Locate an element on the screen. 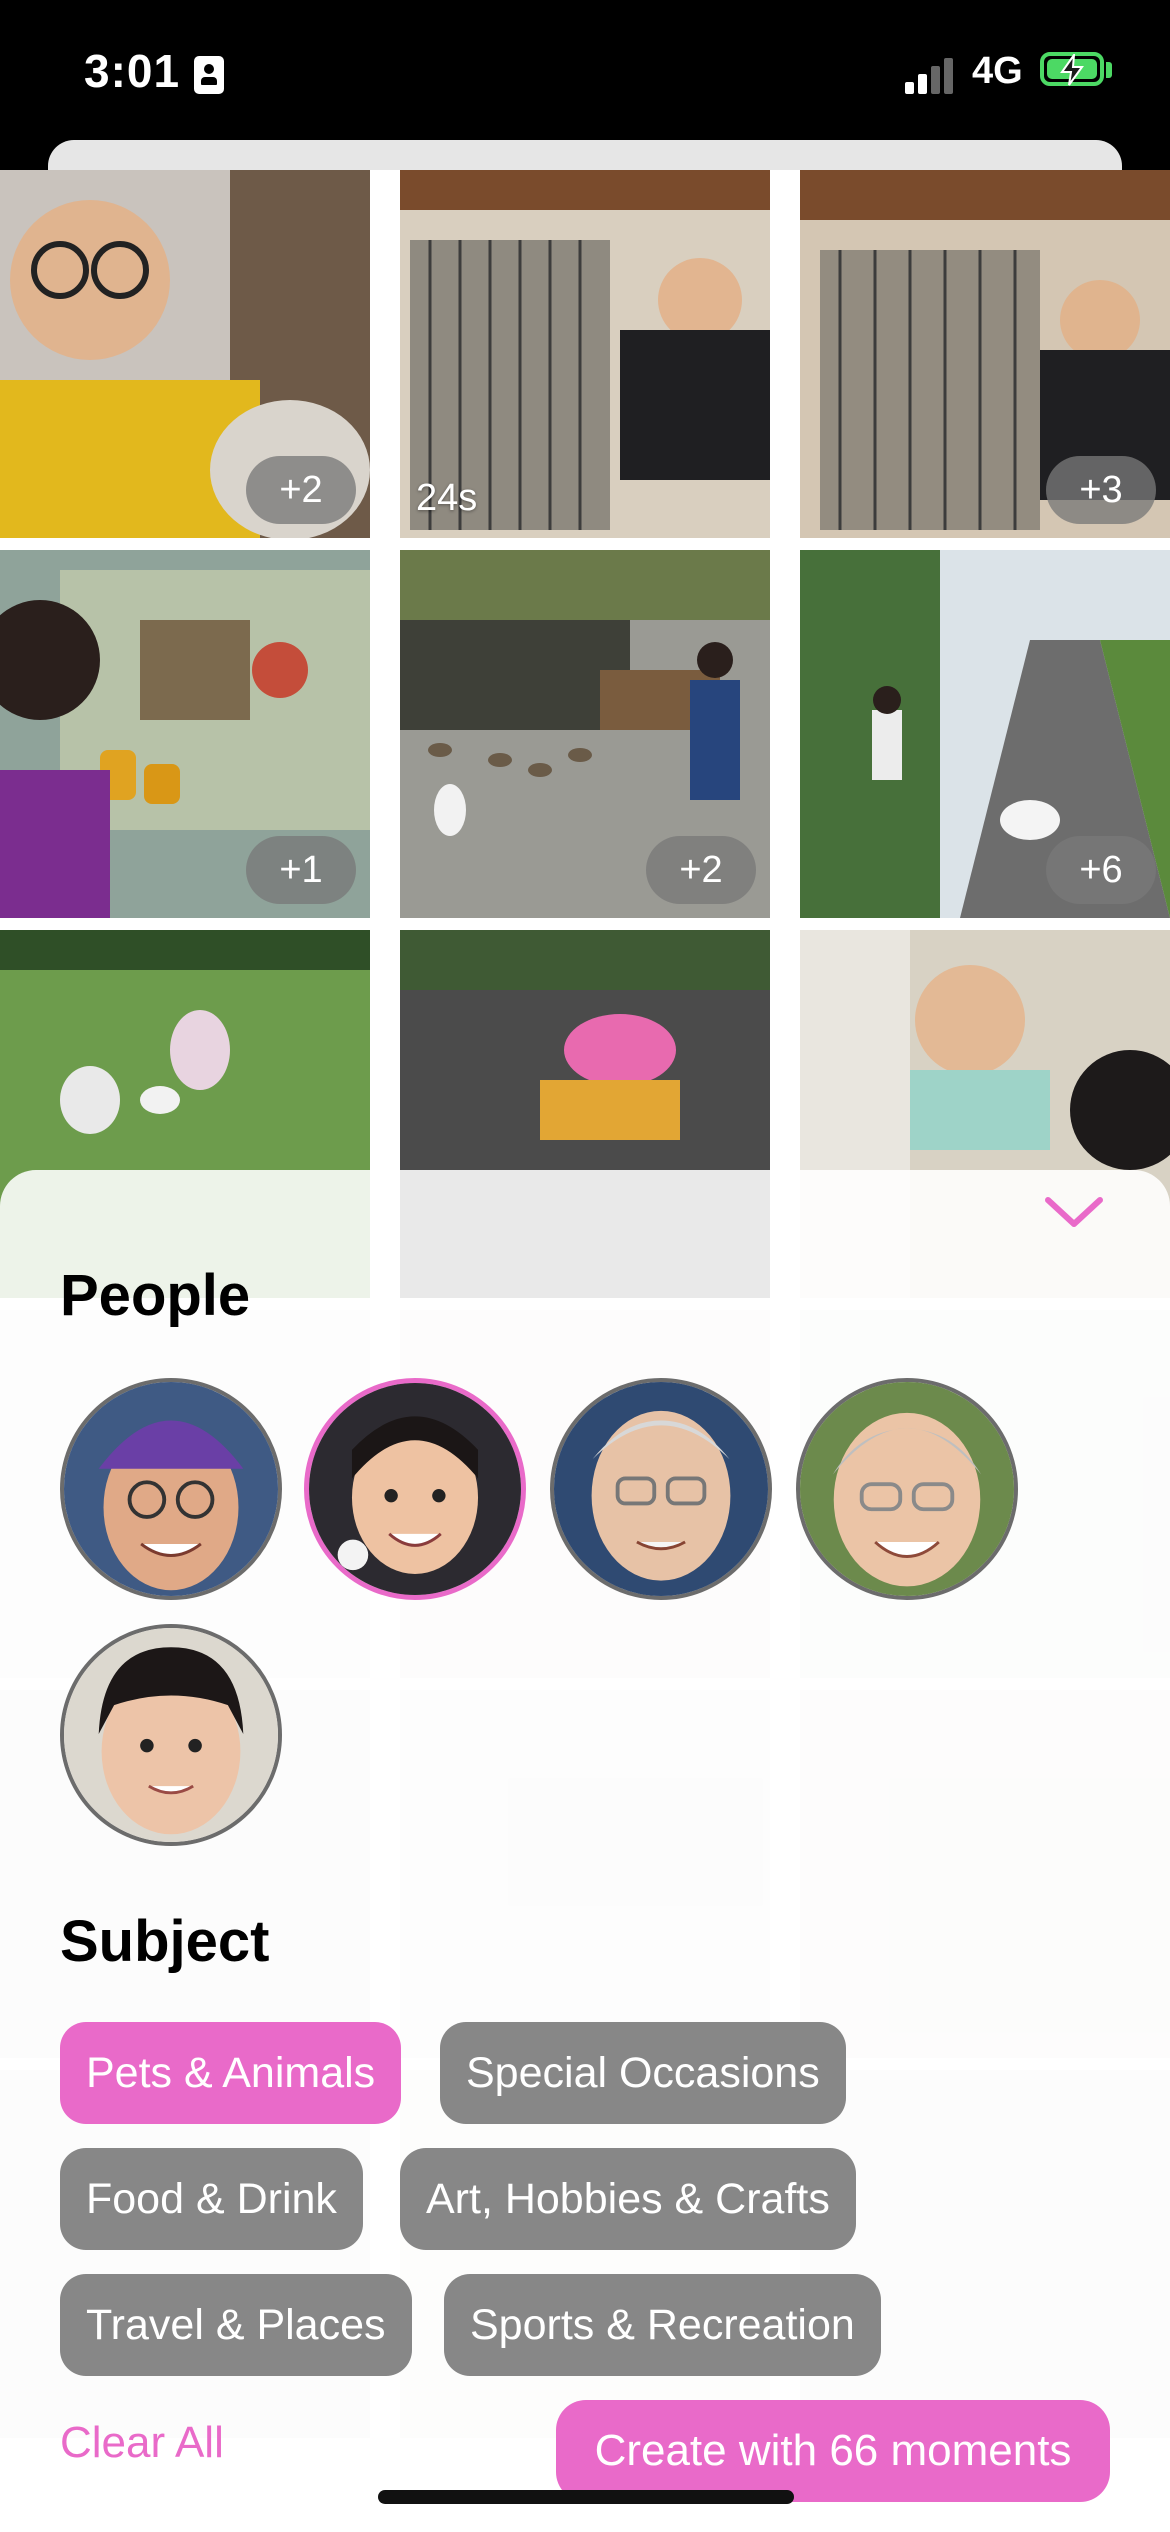 This screenshot has width=1170, height=2532. home-indicator is located at coordinates (586, 2497).